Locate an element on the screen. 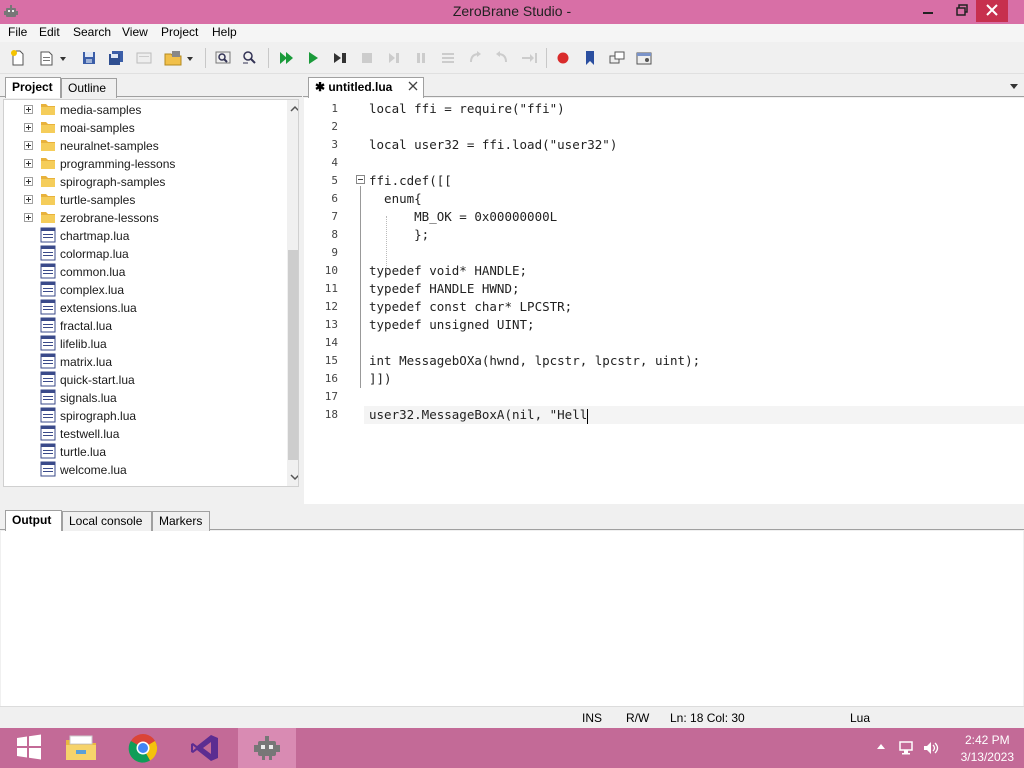 The height and width of the screenshot is (768, 1024). new-file-button is located at coordinates (18, 58).